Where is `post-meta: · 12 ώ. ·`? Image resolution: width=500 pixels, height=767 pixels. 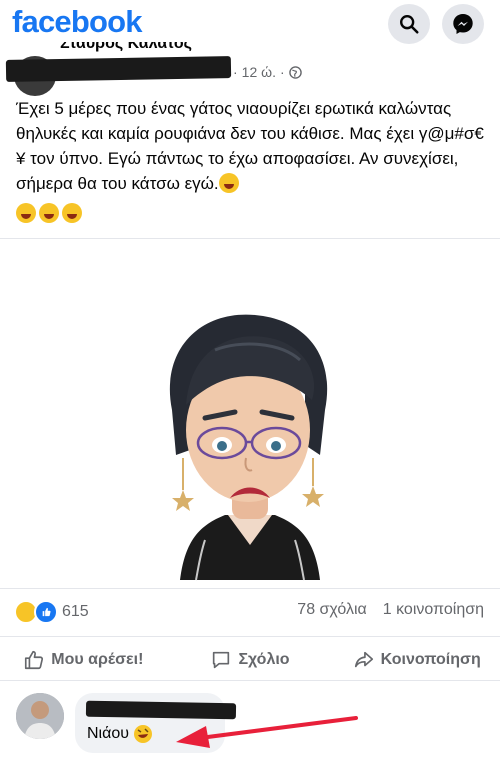
post-meta: · 12 ώ. · is located at coordinates (267, 72).